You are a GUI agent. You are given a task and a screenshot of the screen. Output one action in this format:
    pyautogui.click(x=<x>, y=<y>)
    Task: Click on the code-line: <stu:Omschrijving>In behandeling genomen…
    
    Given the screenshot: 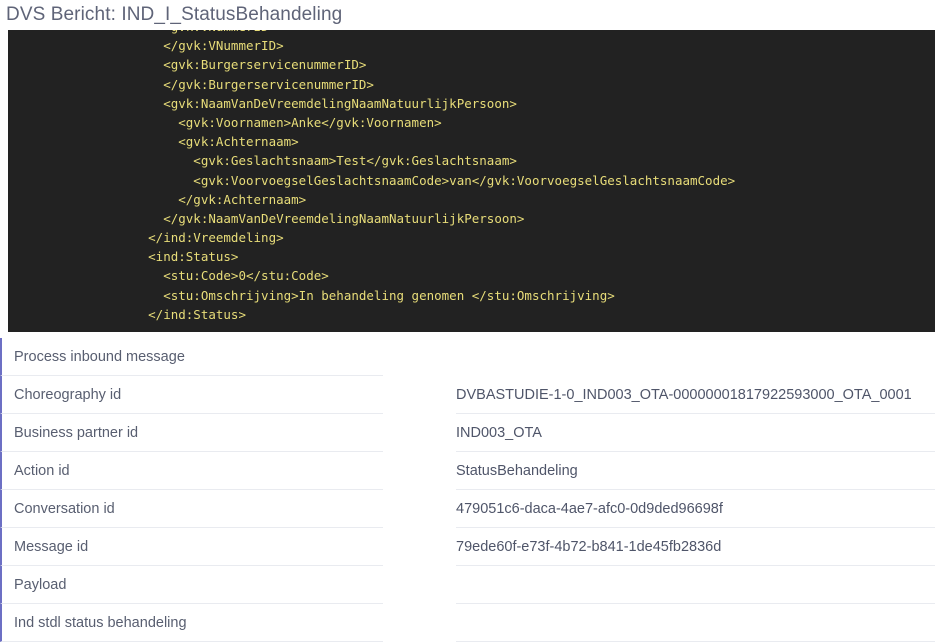 What is the action you would take?
    pyautogui.click(x=359, y=295)
    